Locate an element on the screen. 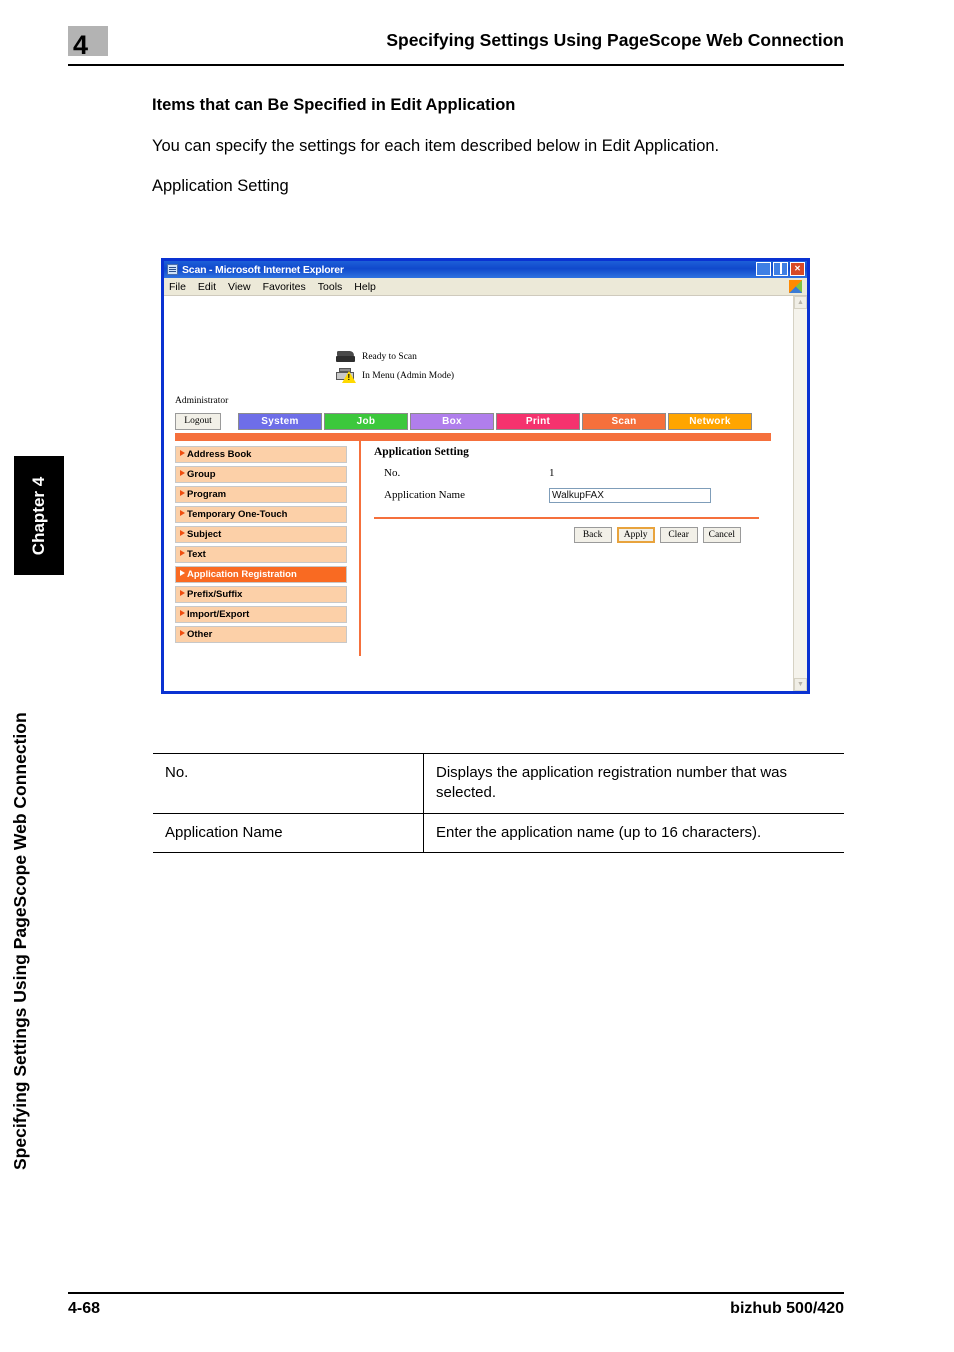 The width and height of the screenshot is (954, 1352). ie-page-icon is located at coordinates (172, 269).